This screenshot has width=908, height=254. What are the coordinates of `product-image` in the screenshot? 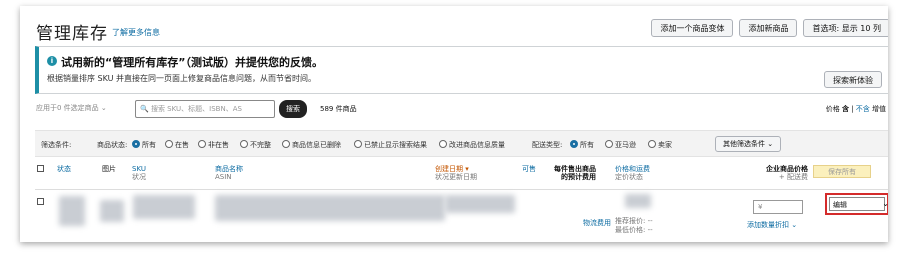 It's located at (112, 211).